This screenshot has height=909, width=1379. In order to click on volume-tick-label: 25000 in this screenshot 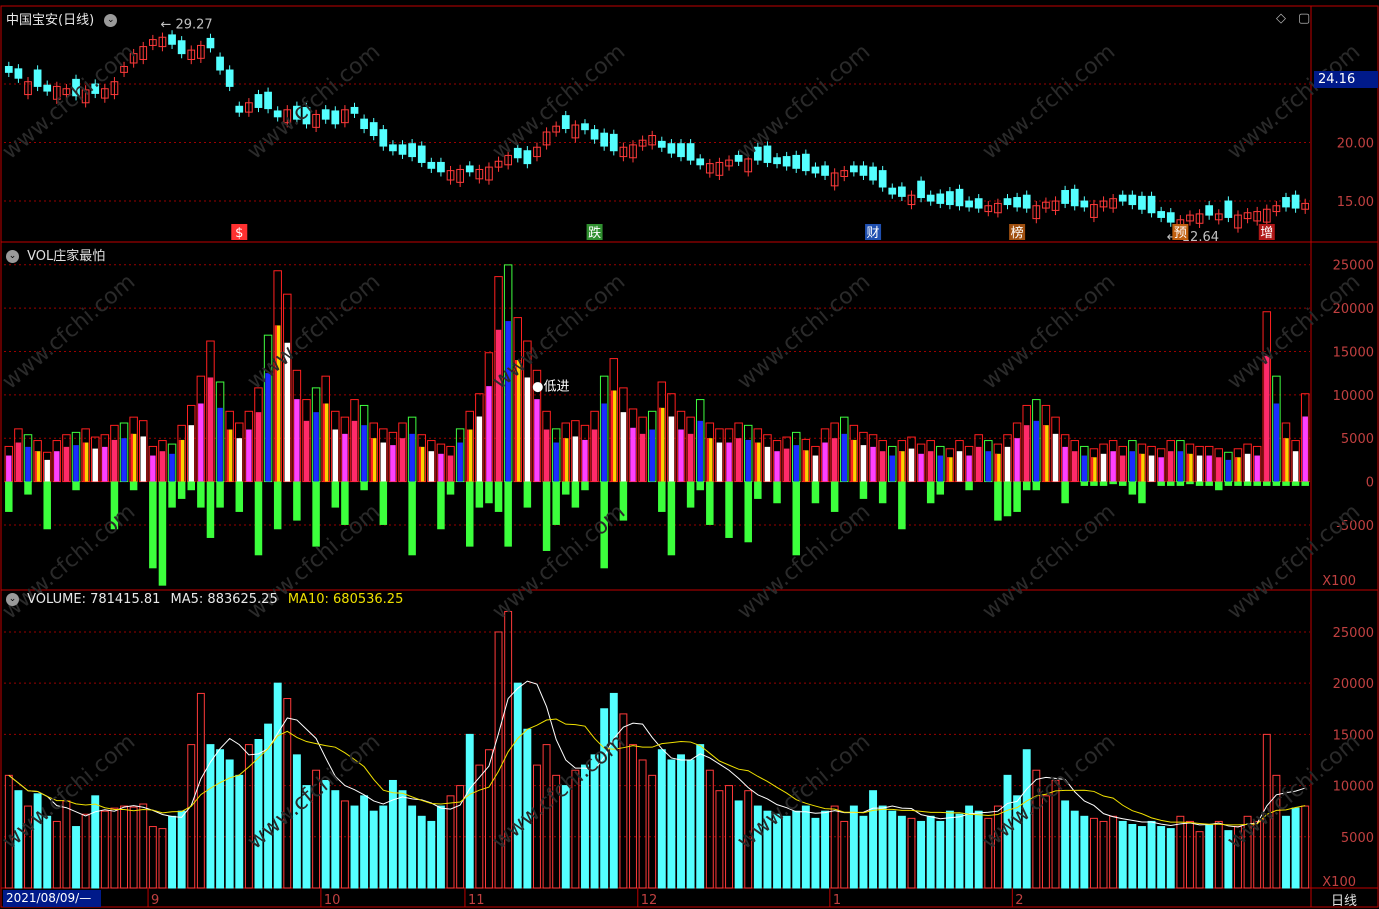, I will do `click(1353, 633)`.